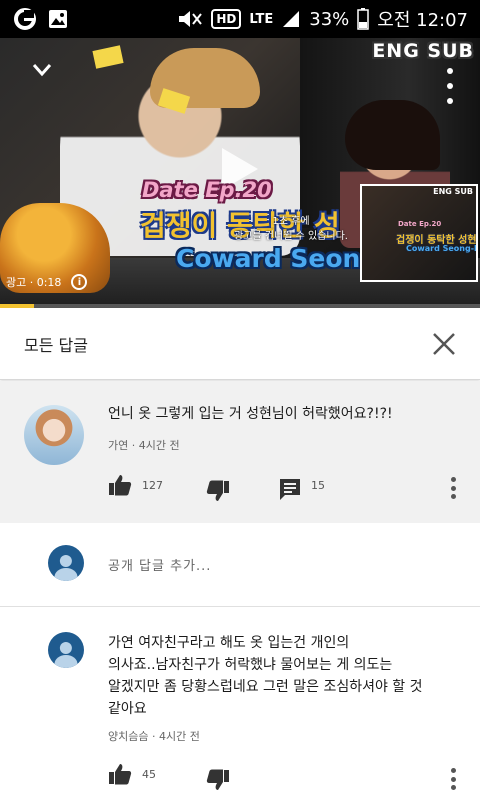 This screenshot has height=800, width=480. What do you see at coordinates (34, 282) in the screenshot?
I see `ad-label: 광고 · 0:18` at bounding box center [34, 282].